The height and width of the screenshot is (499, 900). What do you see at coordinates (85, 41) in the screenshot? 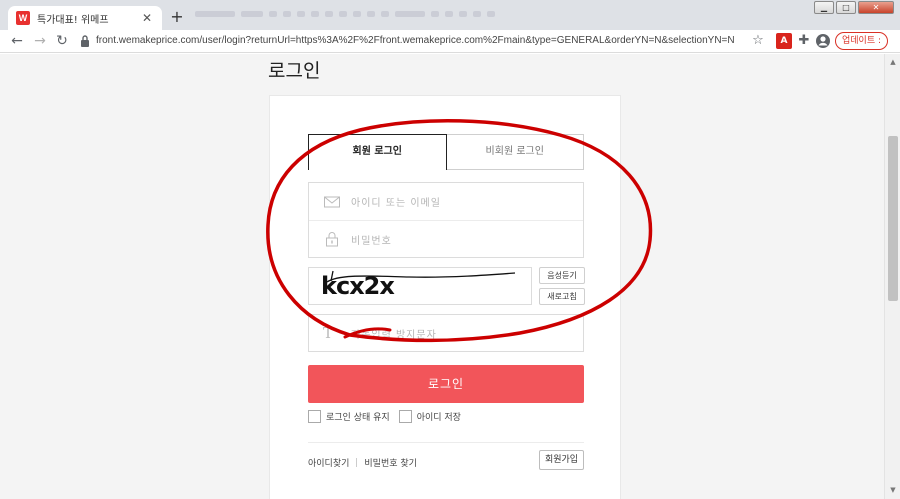
I see `lock-icon` at bounding box center [85, 41].